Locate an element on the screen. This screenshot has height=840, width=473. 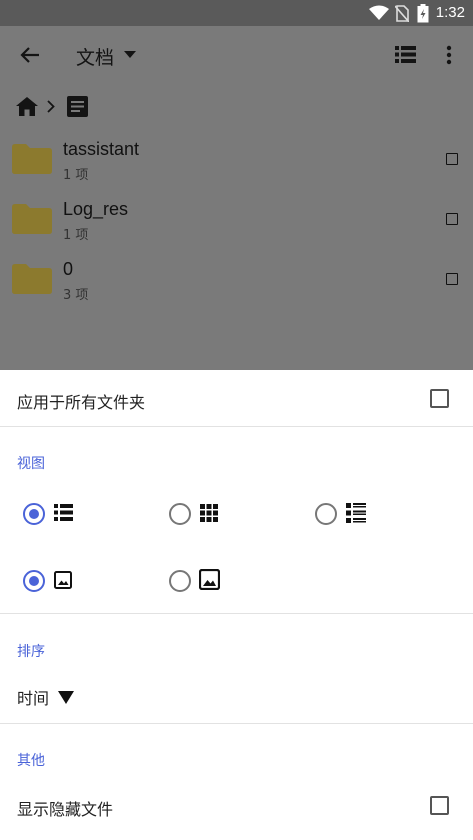
file-name: tassistant is located at coordinates (101, 149).